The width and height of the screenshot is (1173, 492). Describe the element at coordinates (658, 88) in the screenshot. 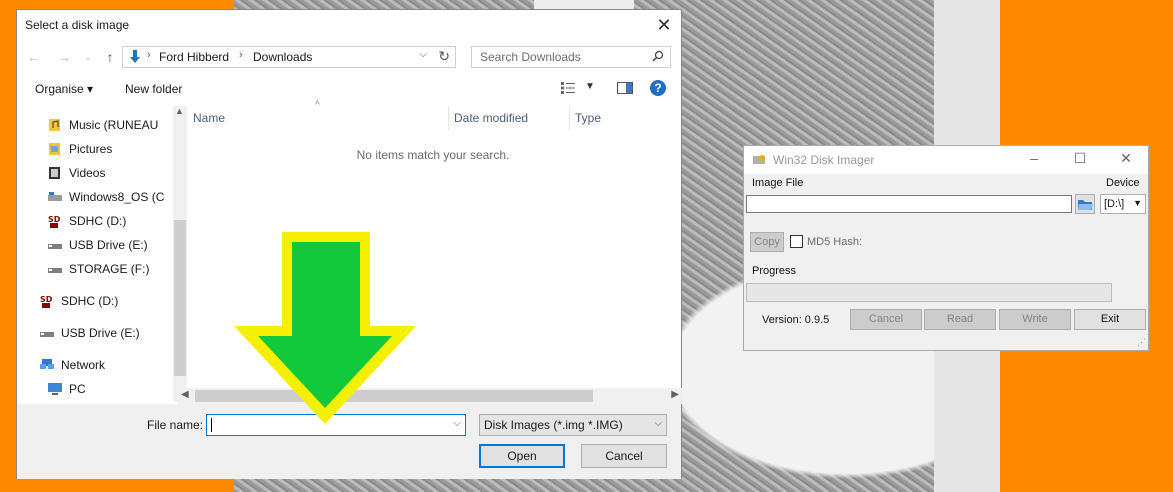

I see `help-icon: ?` at that location.